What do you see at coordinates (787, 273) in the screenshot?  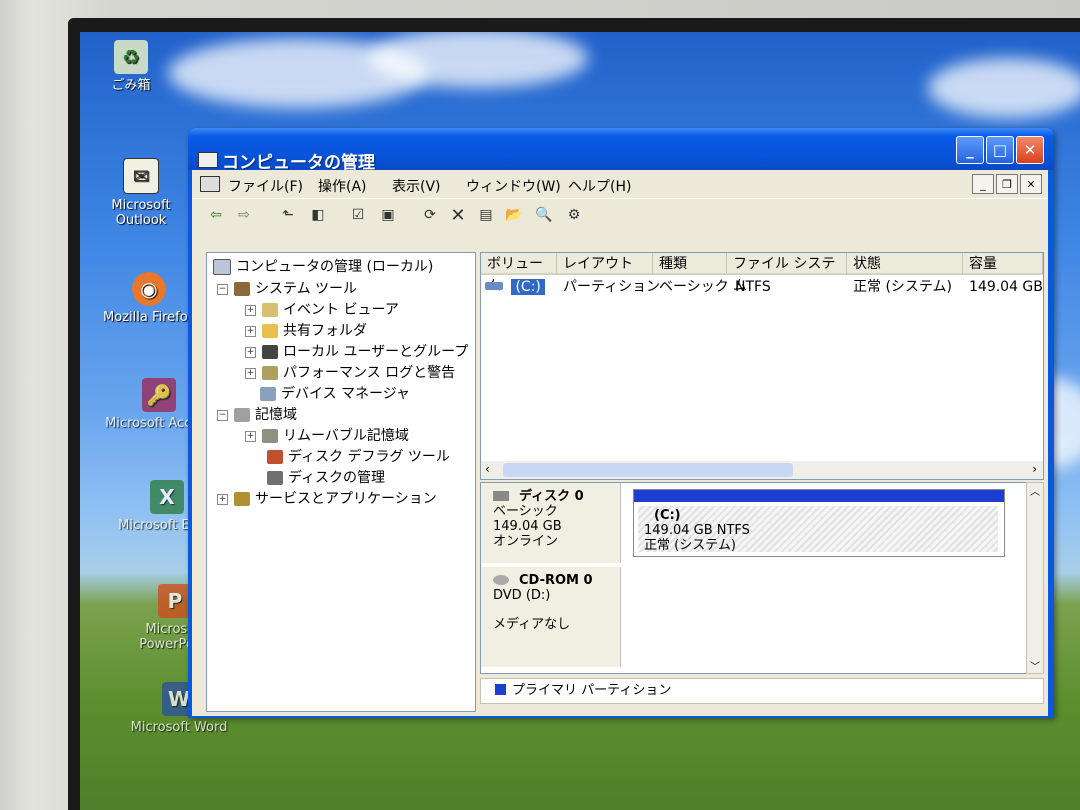 I see `column-header-filesystem: ファイル システム` at bounding box center [787, 273].